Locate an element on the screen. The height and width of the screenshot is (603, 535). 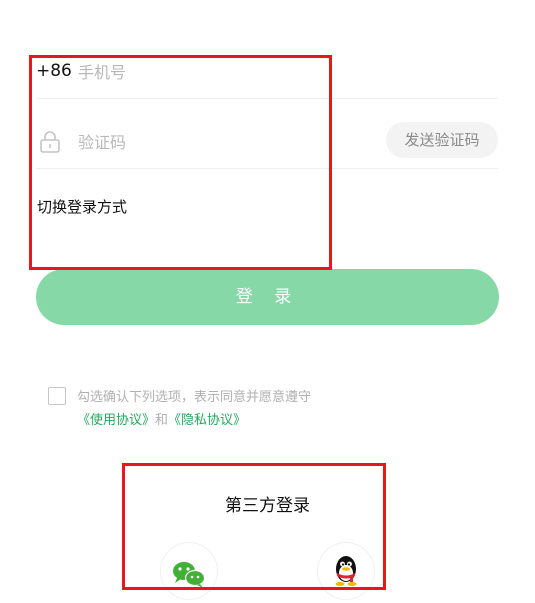
code-row: 发送验证码 is located at coordinates (267, 143).